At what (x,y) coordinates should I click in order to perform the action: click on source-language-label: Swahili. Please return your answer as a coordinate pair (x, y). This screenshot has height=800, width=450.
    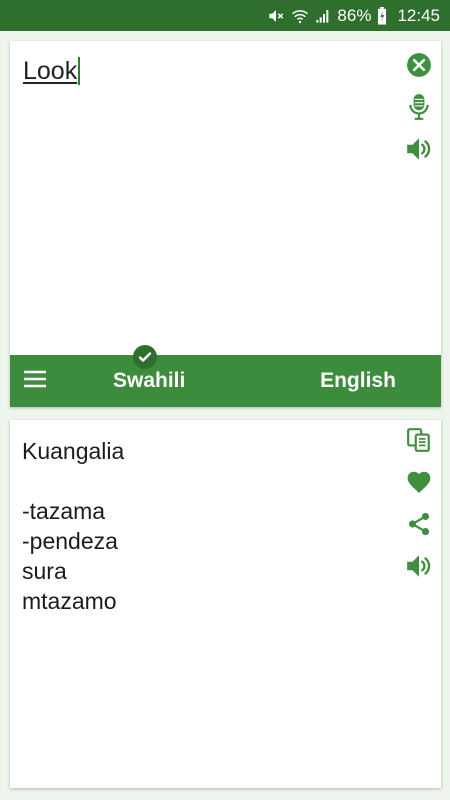
    Looking at the image, I should click on (149, 380).